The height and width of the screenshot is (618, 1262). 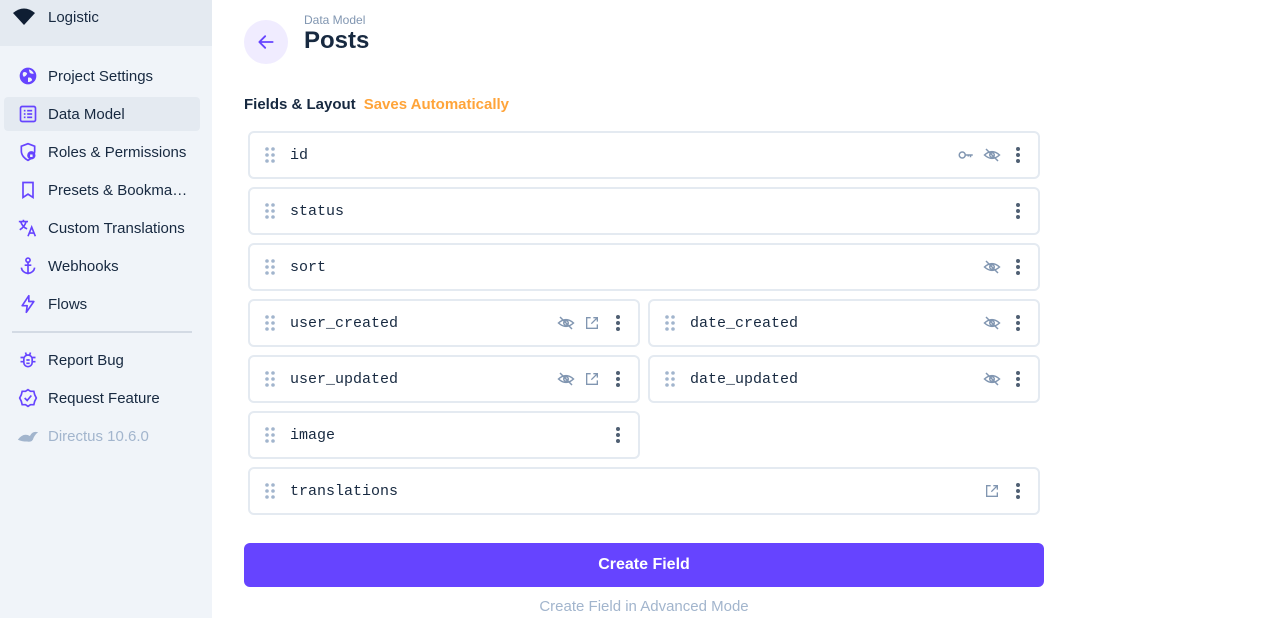 What do you see at coordinates (644, 606) in the screenshot?
I see `create-field-advanced-link: Create Field in Advanced Mode` at bounding box center [644, 606].